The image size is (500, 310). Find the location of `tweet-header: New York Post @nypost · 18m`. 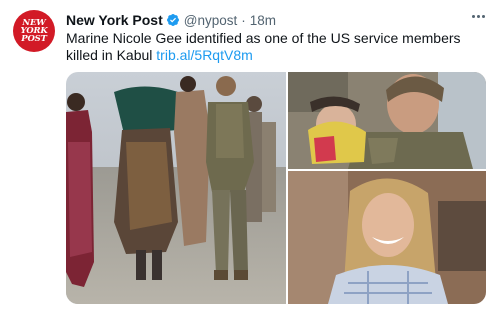

tweet-header: New York Post @nypost · 18m is located at coordinates (171, 20).